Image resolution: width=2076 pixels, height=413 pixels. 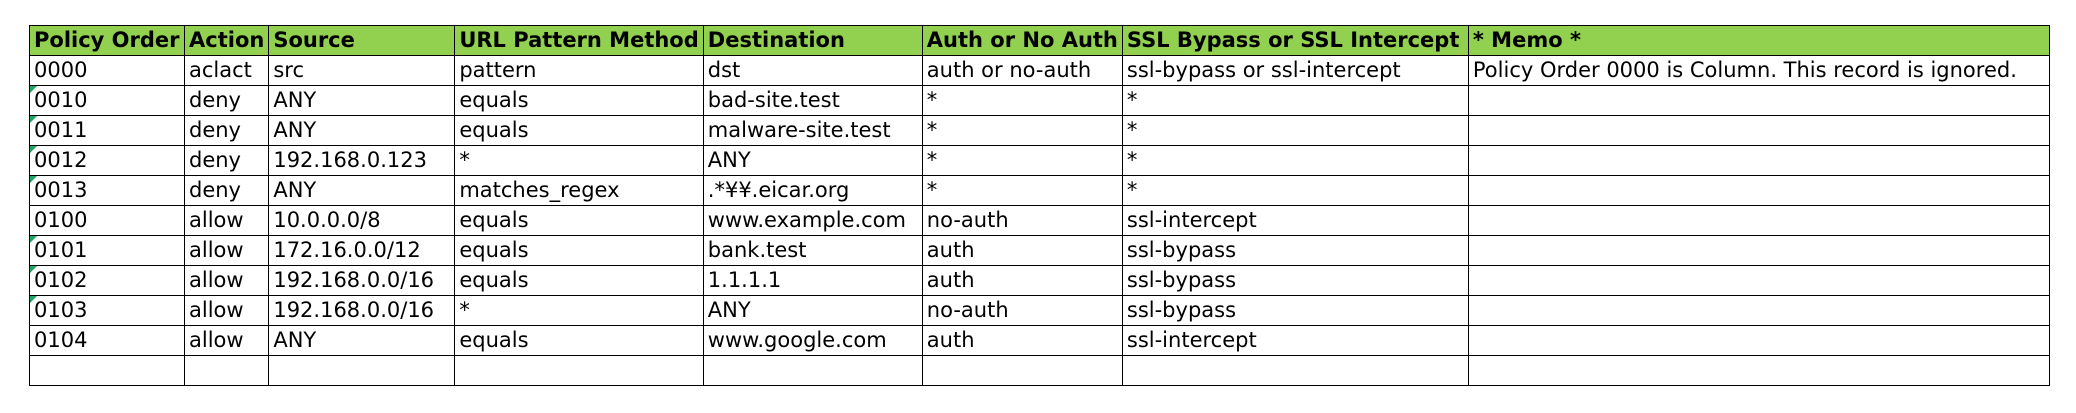 I want to click on cell-url-pattern-method: pattern, so click(x=579, y=70).